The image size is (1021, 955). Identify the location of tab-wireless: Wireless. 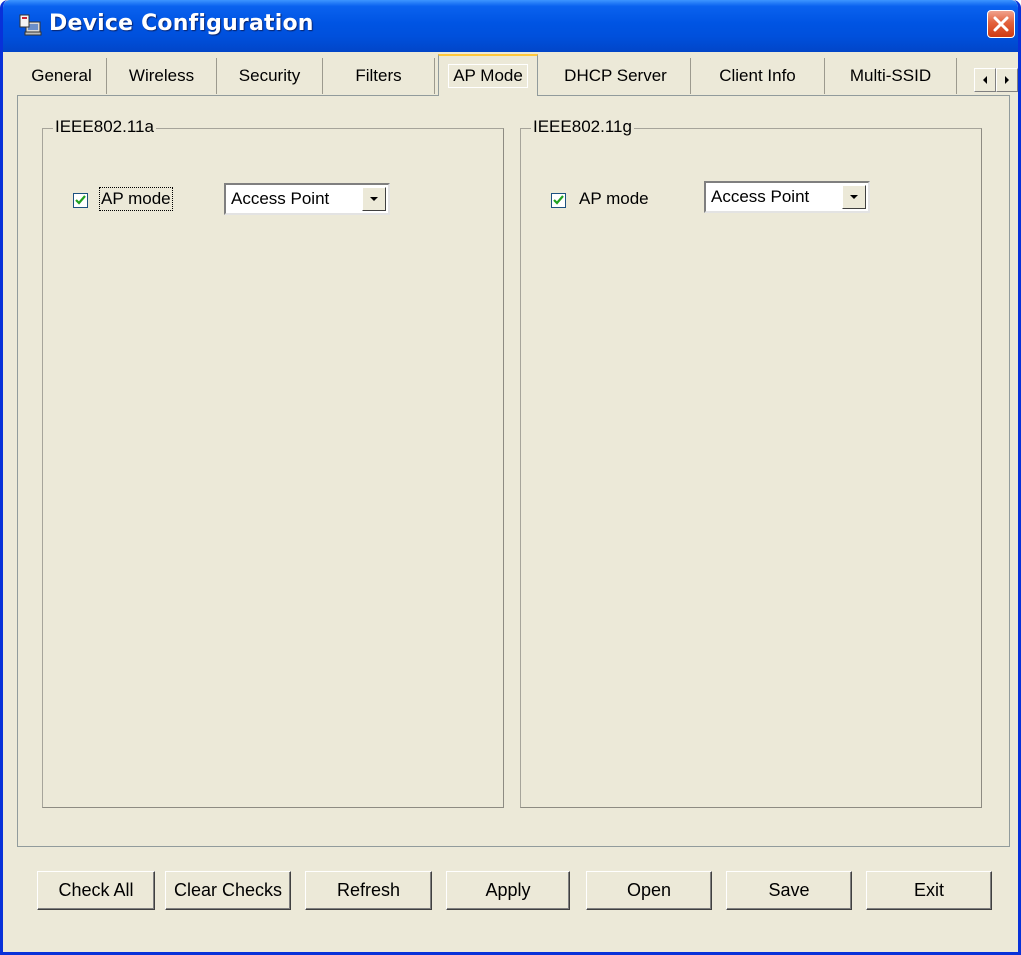
(162, 76).